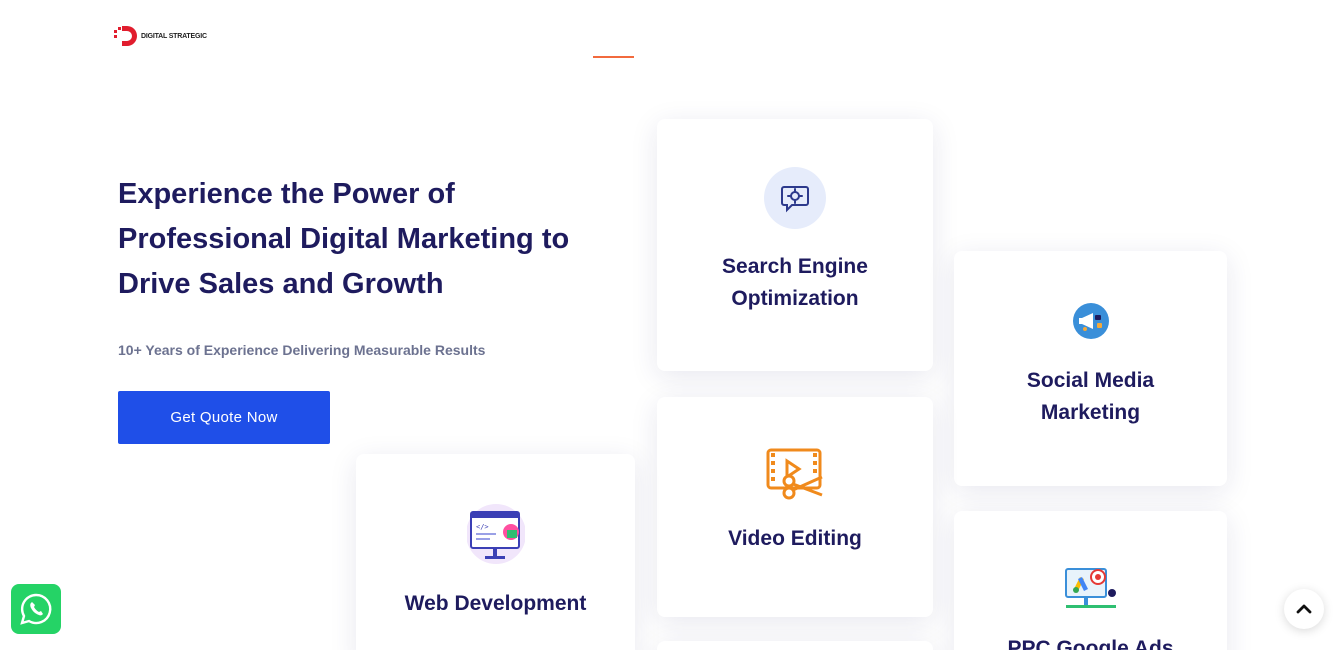  I want to click on whatsapp-button, so click(36, 609).